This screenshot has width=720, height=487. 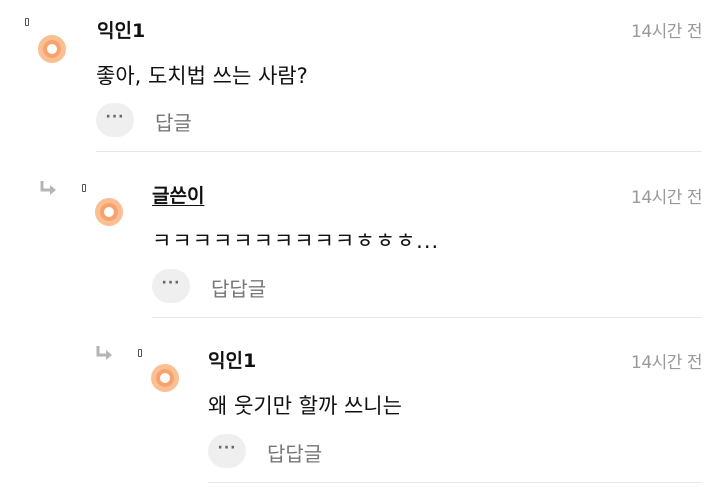 I want to click on comment-author: 글쓴이, so click(x=178, y=194).